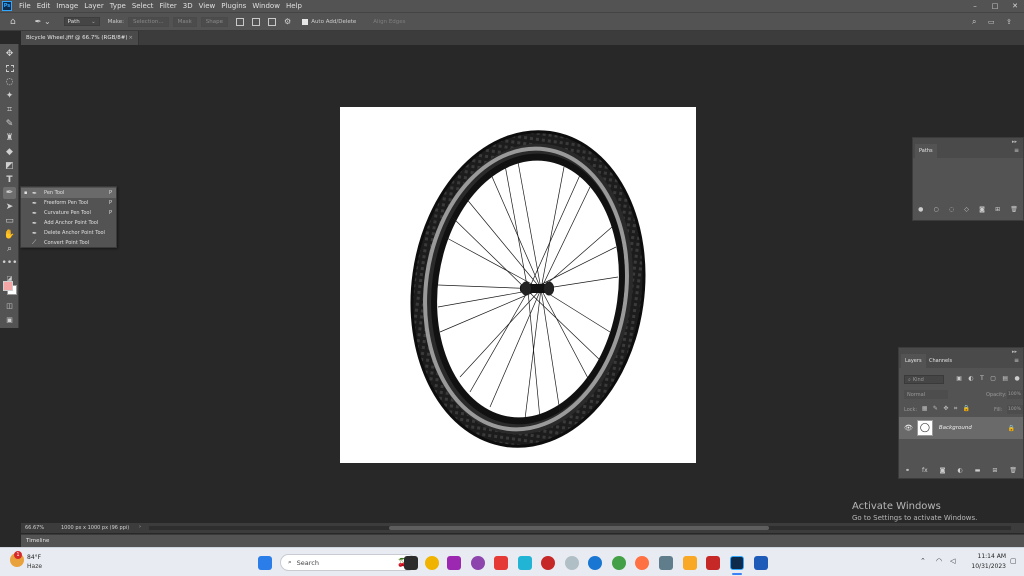 The height and width of the screenshot is (576, 1024). Describe the element at coordinates (986, 556) in the screenshot. I see `clock-time: 11:14 AM` at that location.